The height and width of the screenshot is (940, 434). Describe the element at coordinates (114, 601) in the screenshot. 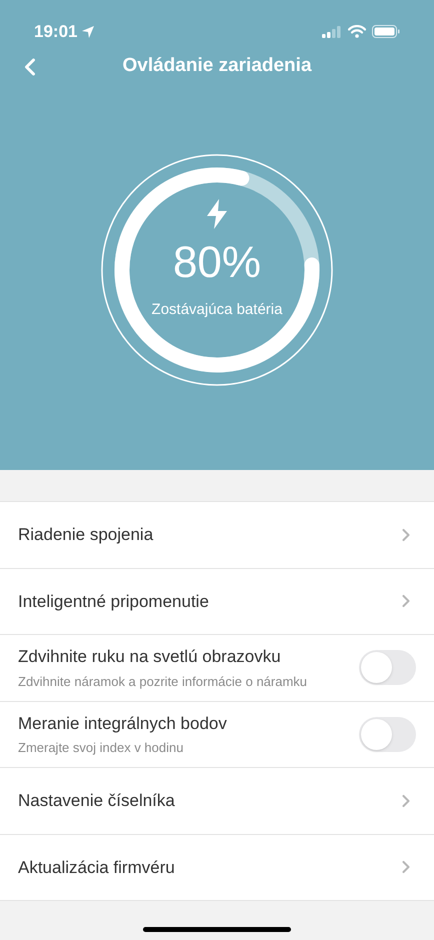

I see `setting-title: Inteligentné pripomenutie` at that location.